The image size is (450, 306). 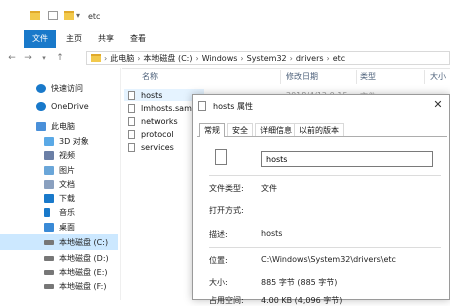 I want to click on tab-file: 文件, so click(x=40, y=39).